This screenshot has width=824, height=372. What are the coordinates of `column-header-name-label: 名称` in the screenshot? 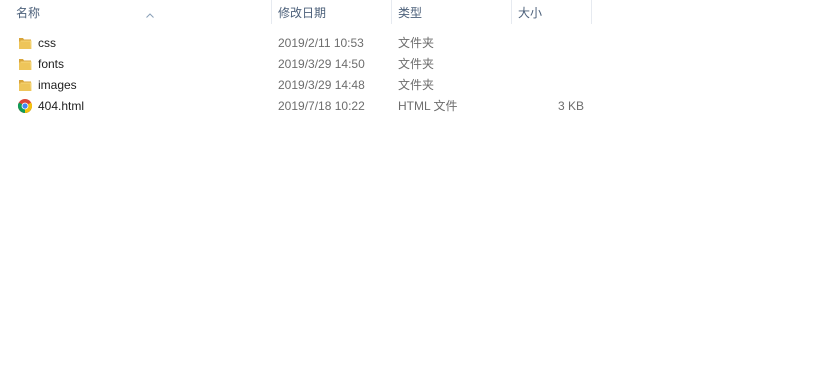 It's located at (28, 13).